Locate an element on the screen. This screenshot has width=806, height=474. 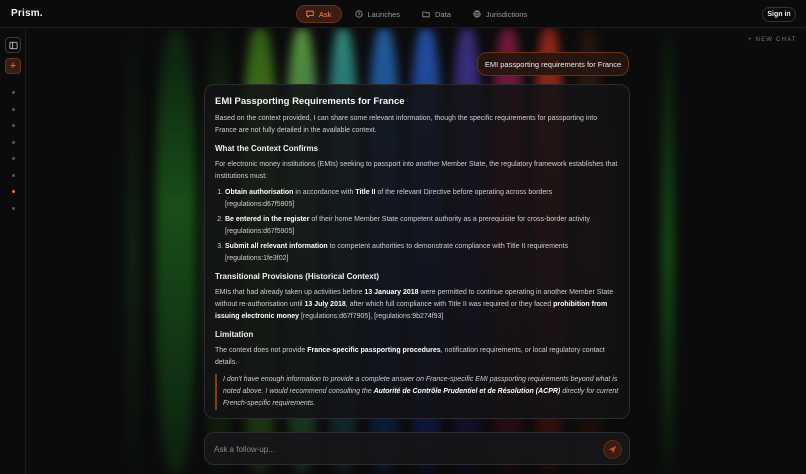
globe-icon is located at coordinates (477, 14).